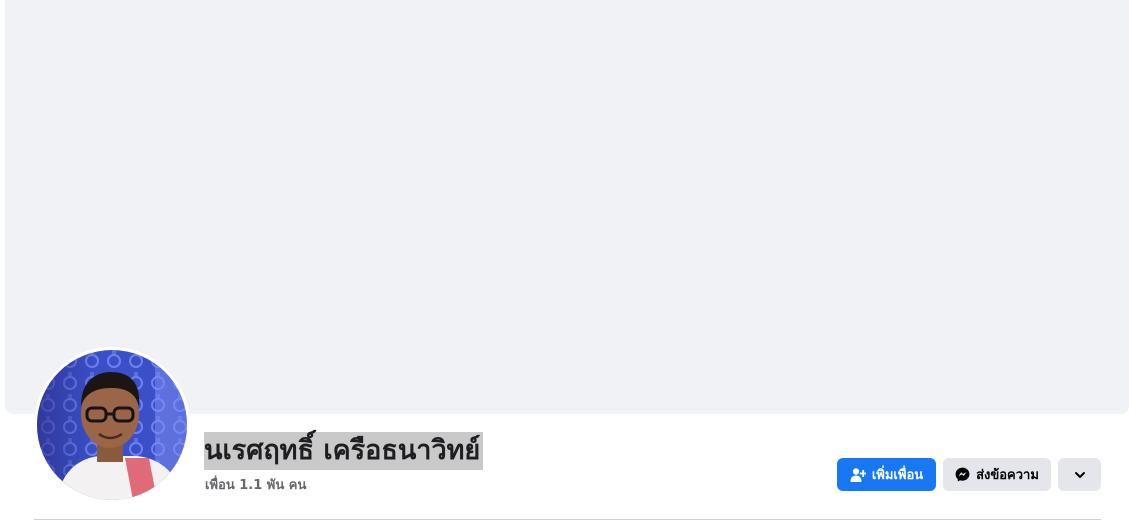 This screenshot has height=522, width=1129. Describe the element at coordinates (567, 519) in the screenshot. I see `header-divider` at that location.